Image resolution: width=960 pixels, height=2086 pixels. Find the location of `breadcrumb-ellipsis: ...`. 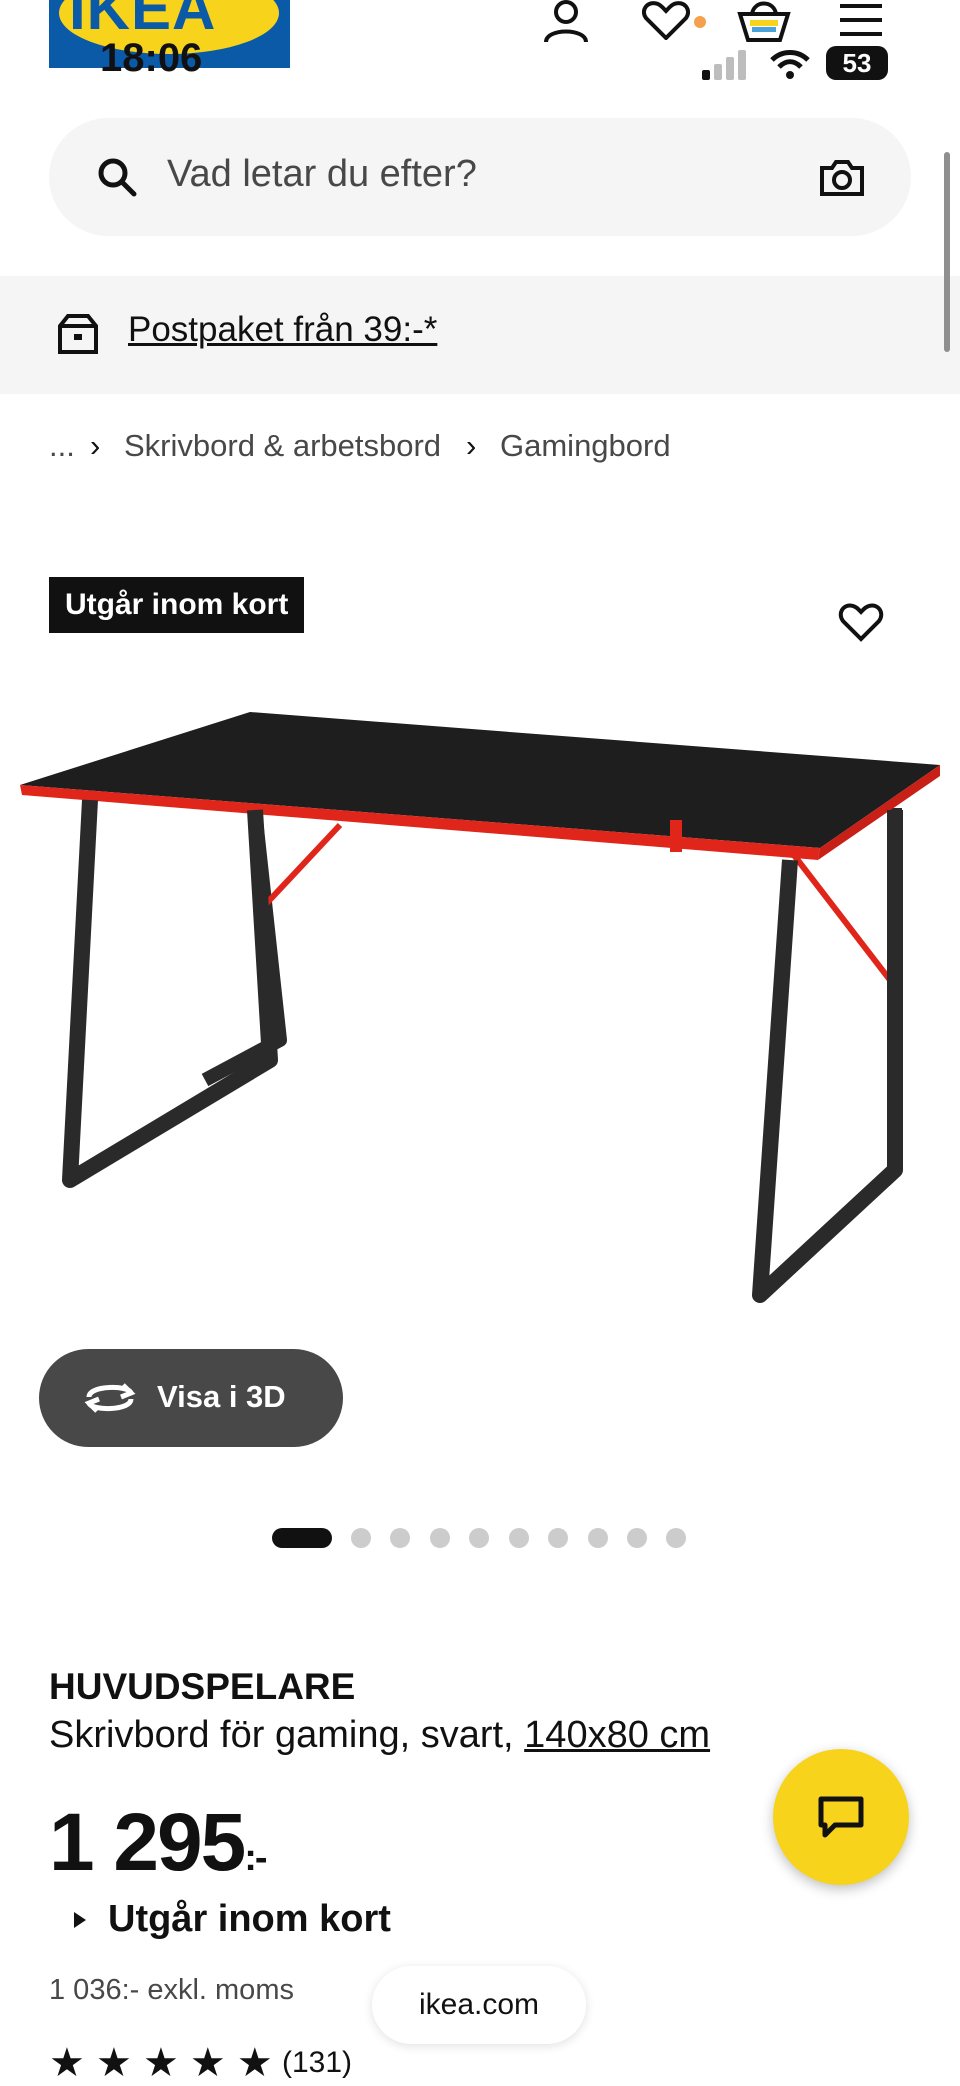

breadcrumb-ellipsis: ... is located at coordinates (62, 446).